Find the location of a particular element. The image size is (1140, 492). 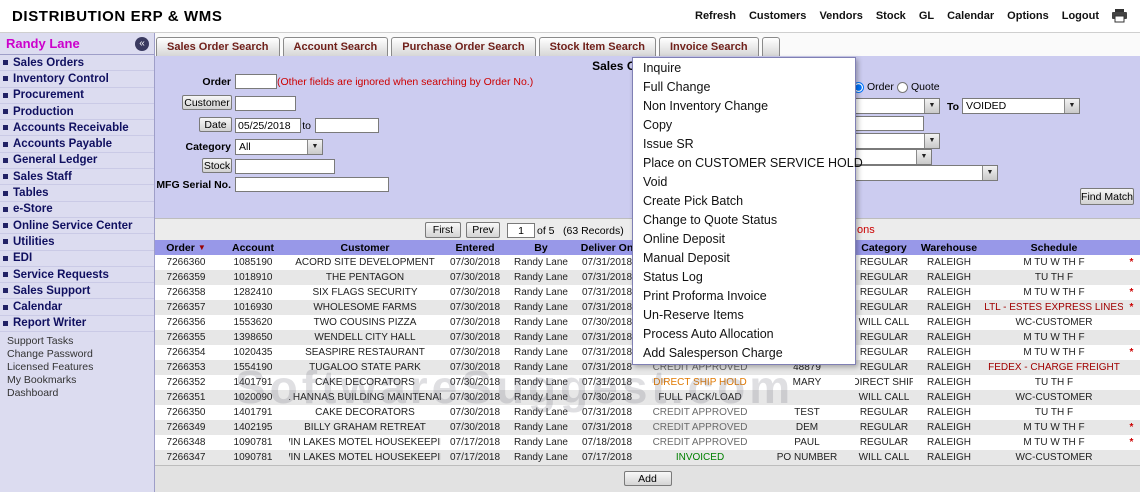

cell-status: CREDIT APPROVED is located at coordinates (700, 427).